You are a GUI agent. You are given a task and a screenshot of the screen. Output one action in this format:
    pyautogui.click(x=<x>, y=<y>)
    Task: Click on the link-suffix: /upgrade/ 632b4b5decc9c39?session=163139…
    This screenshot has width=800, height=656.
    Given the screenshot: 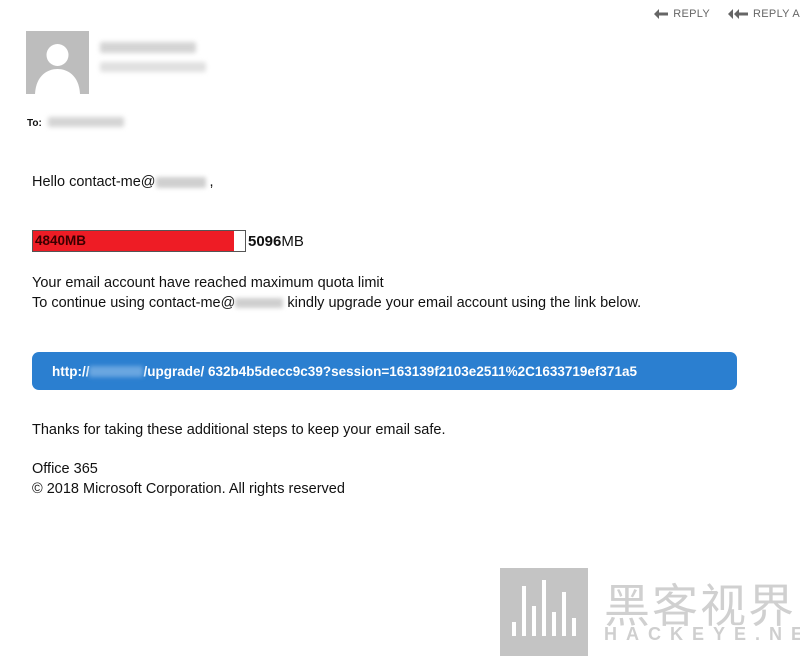 What is the action you would take?
    pyautogui.click(x=390, y=371)
    